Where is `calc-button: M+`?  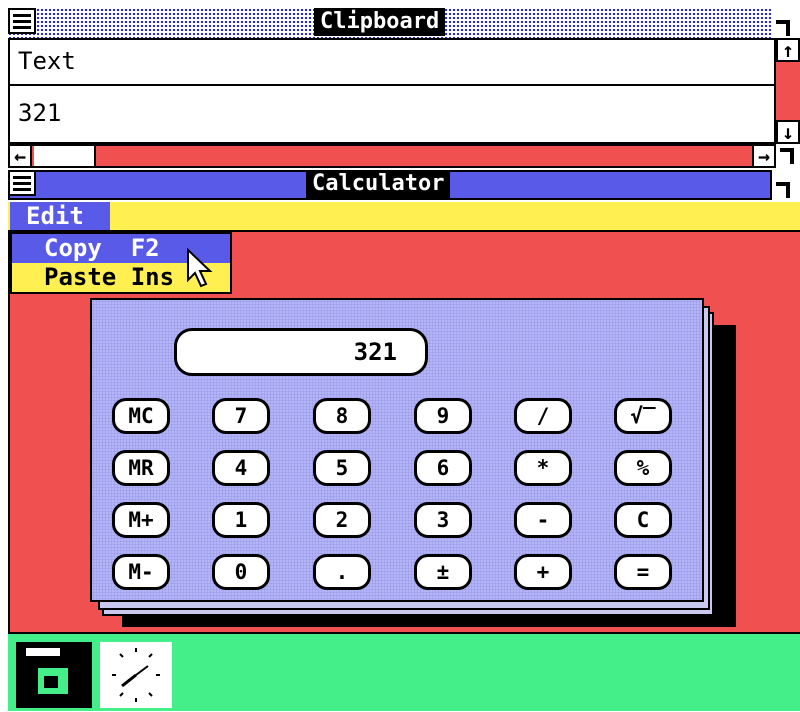 calc-button: M+ is located at coordinates (141, 520).